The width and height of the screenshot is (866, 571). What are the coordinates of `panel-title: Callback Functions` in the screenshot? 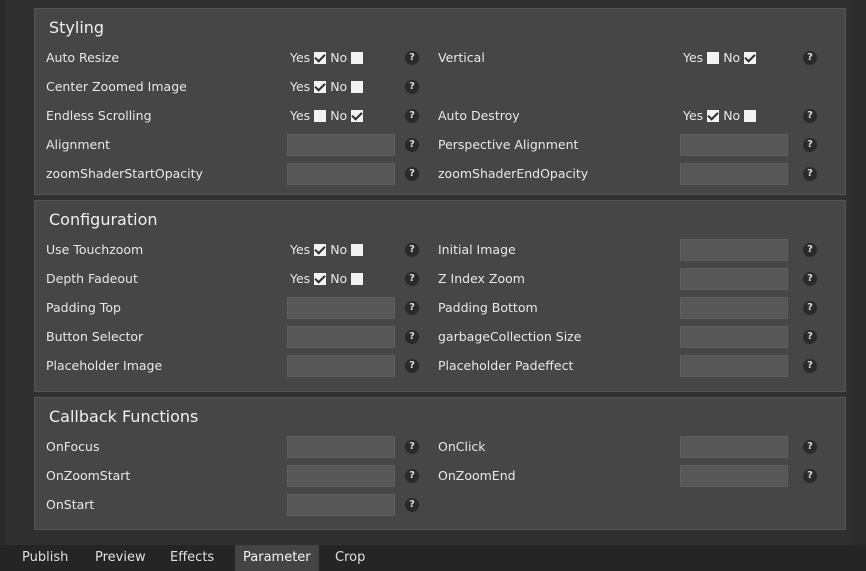 It's located at (124, 416).